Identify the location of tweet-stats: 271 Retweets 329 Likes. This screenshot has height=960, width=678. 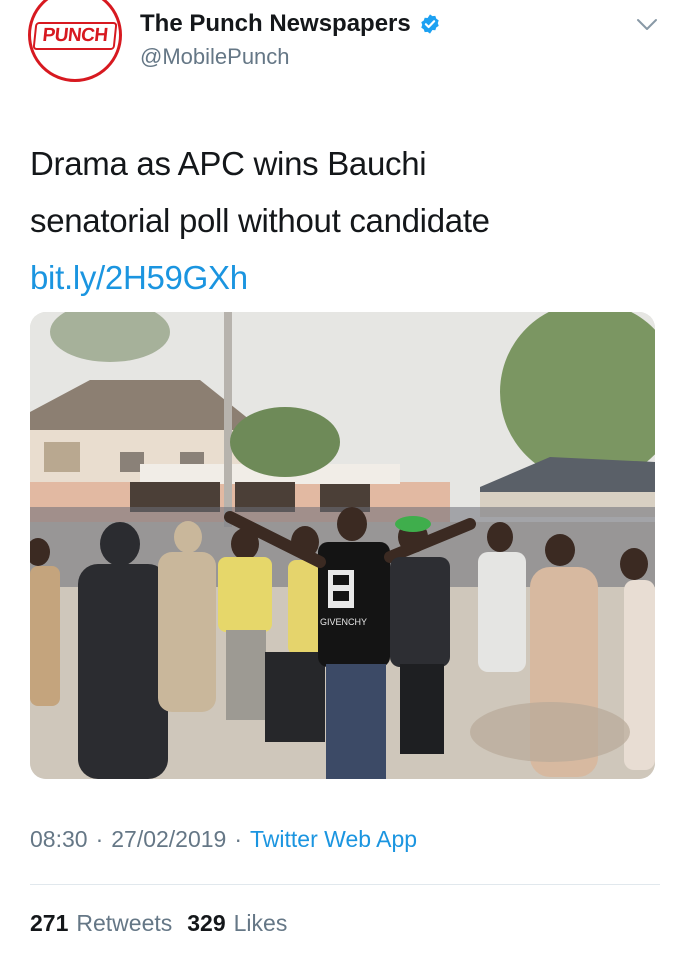
(158, 923).